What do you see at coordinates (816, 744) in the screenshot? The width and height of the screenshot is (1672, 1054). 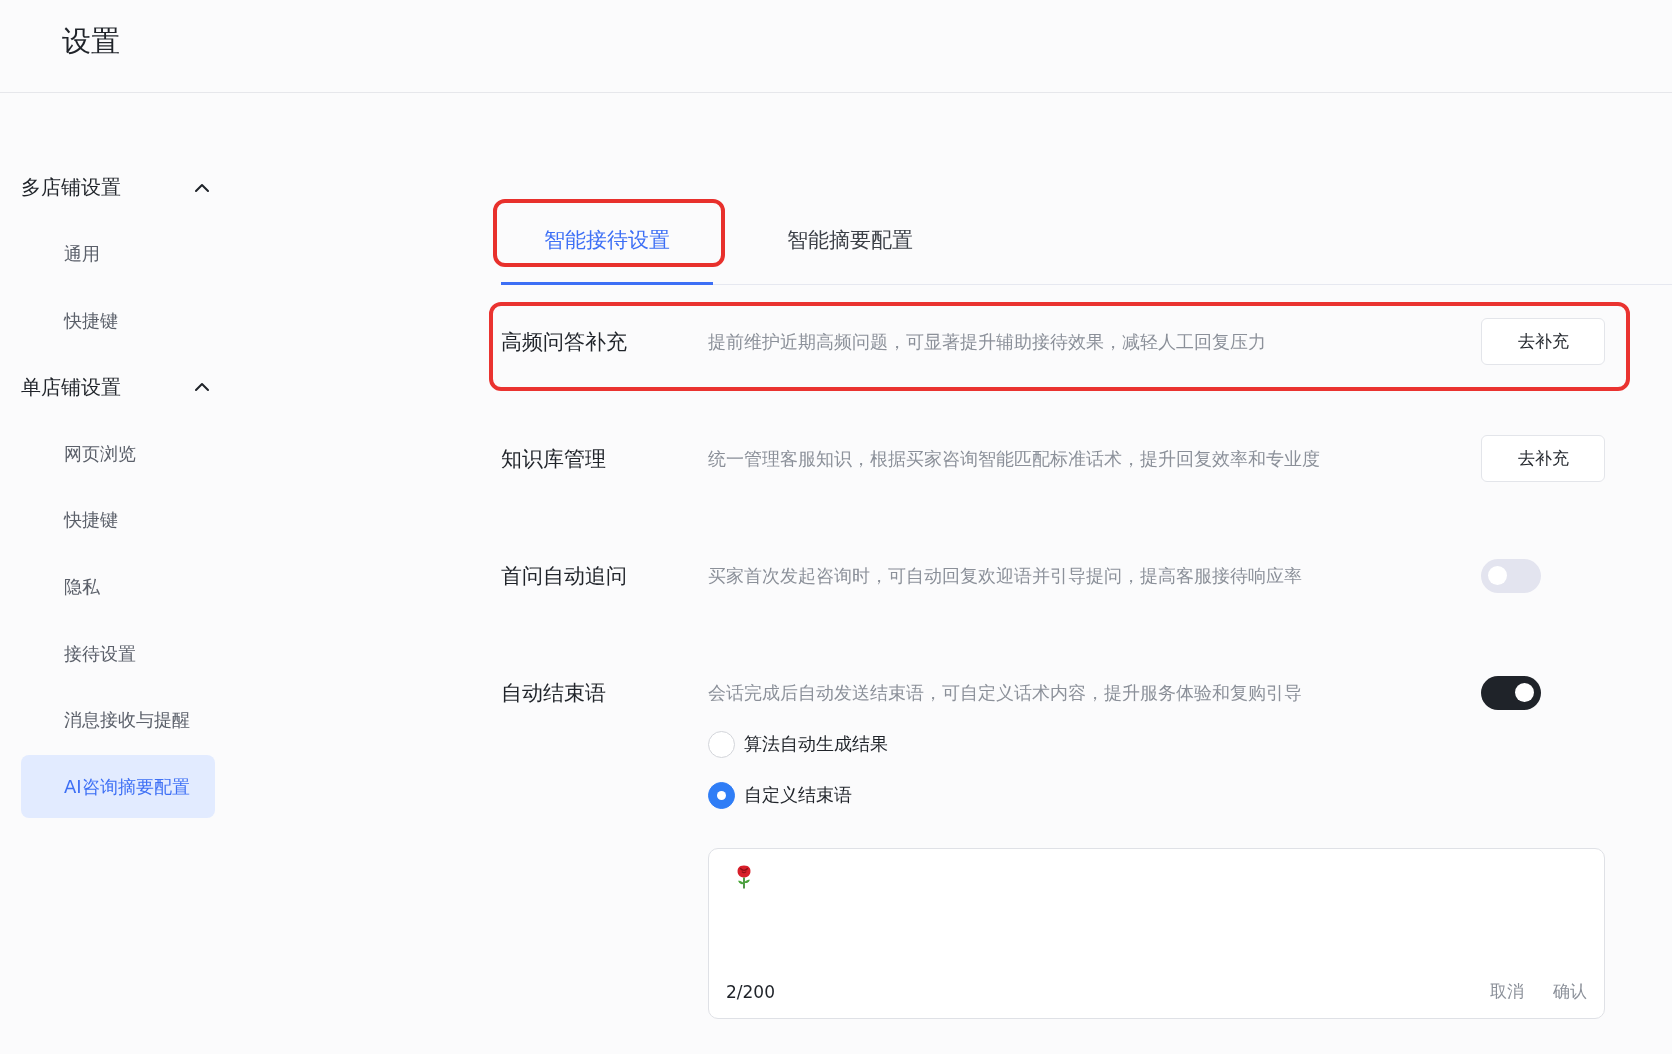 I see `radio-label: 算法自动生成结果` at bounding box center [816, 744].